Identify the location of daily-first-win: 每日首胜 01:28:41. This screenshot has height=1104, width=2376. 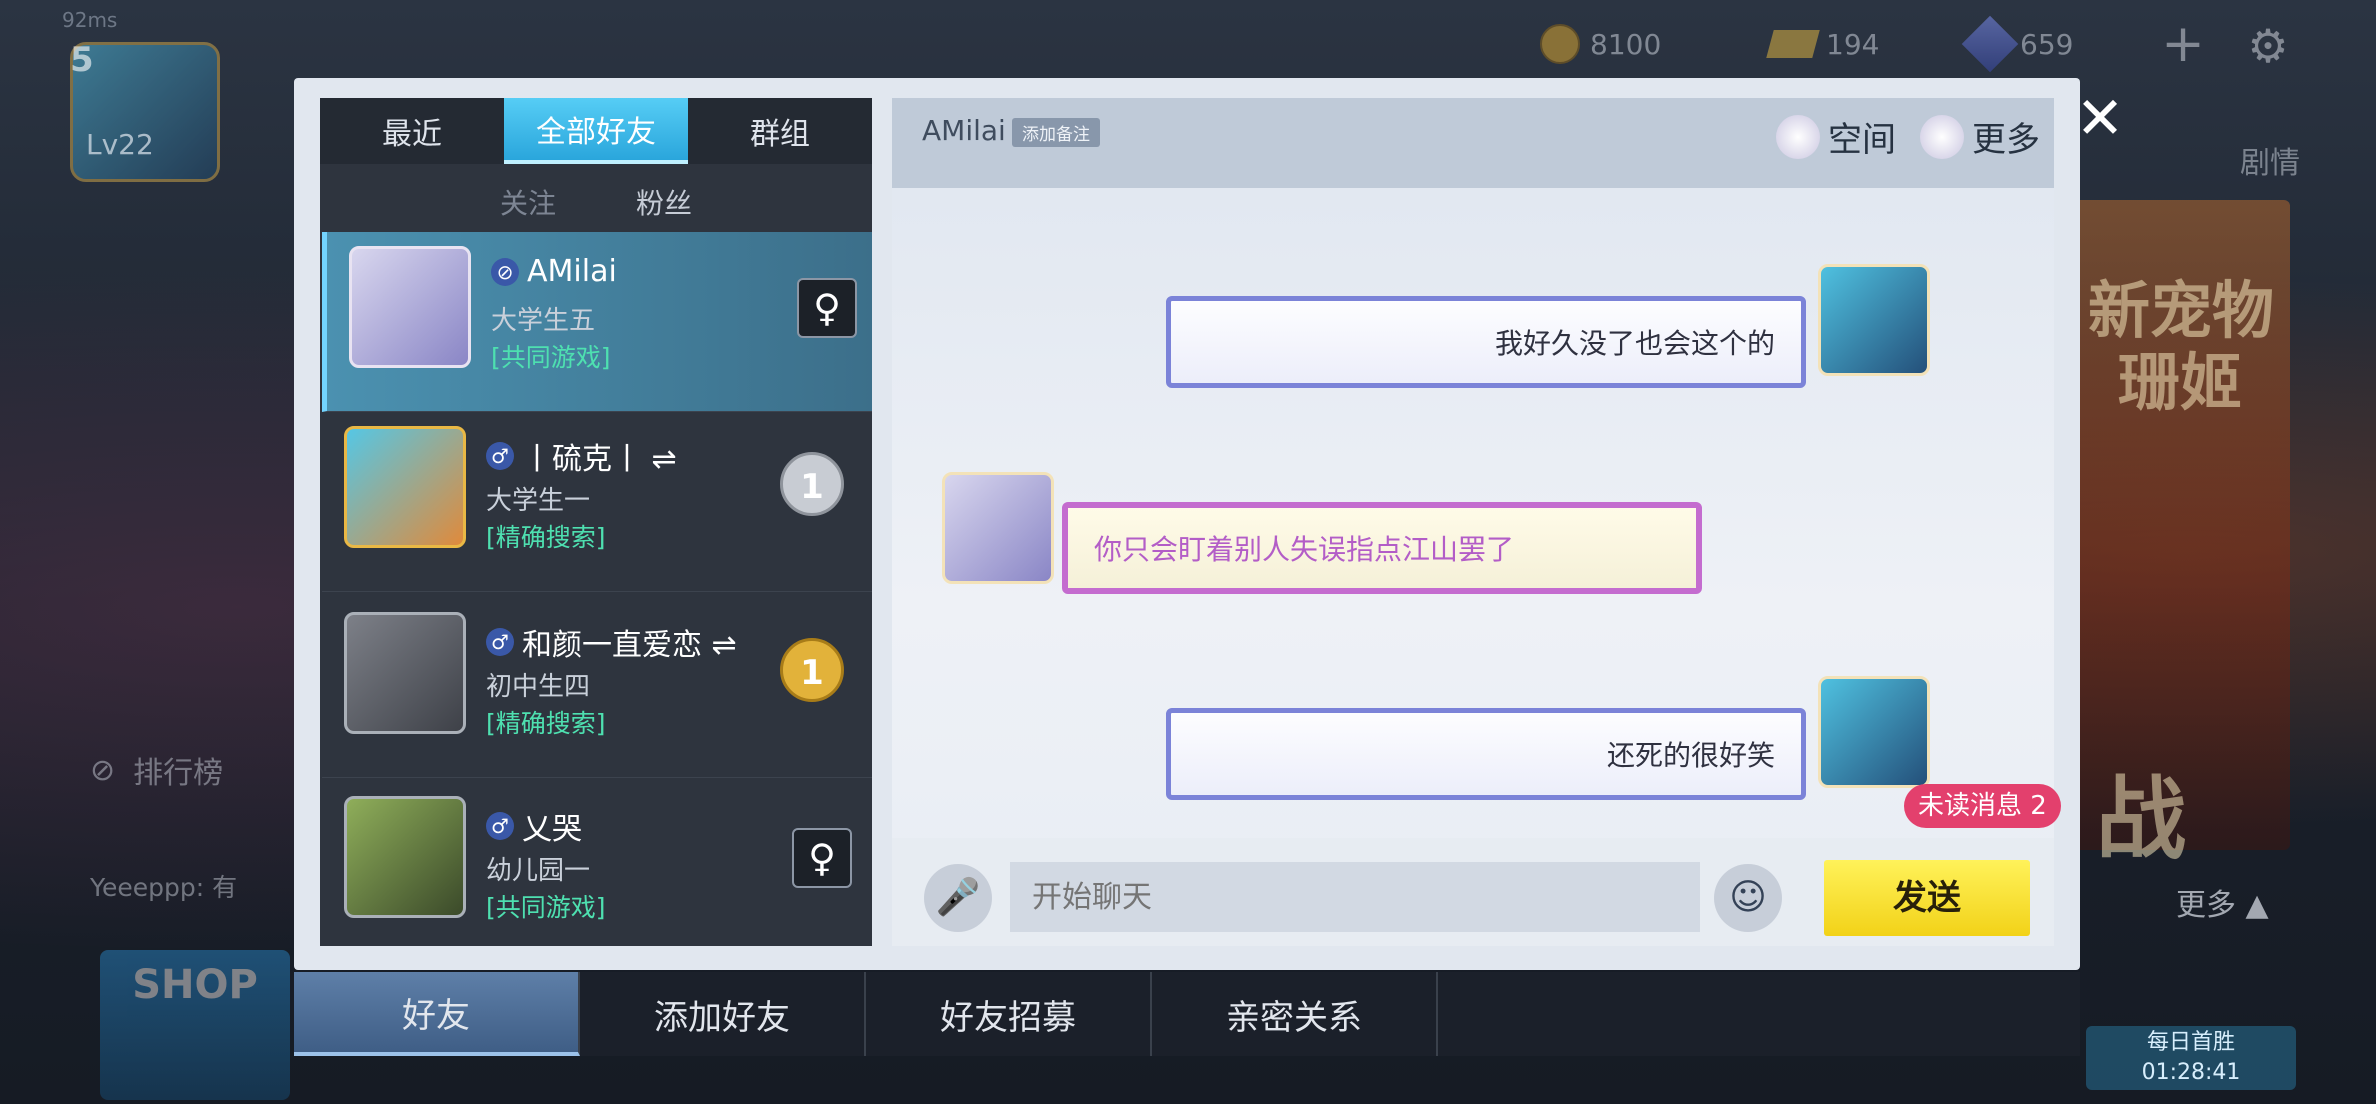
(2191, 1058).